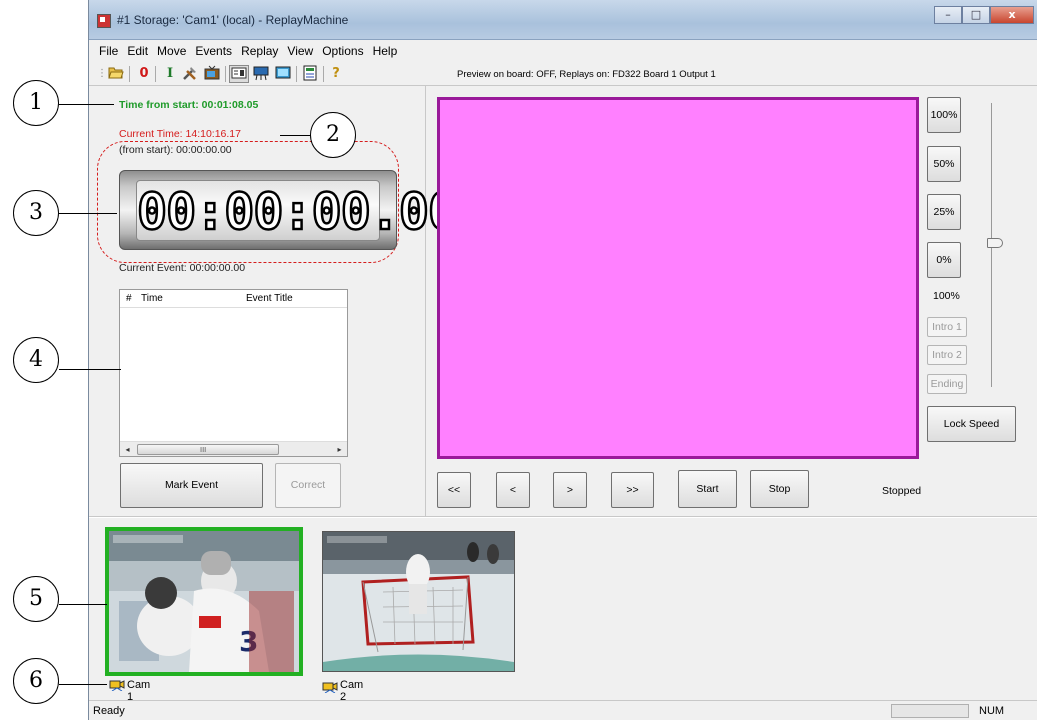  What do you see at coordinates (36, 360) in the screenshot?
I see `callout-4: 4` at bounding box center [36, 360].